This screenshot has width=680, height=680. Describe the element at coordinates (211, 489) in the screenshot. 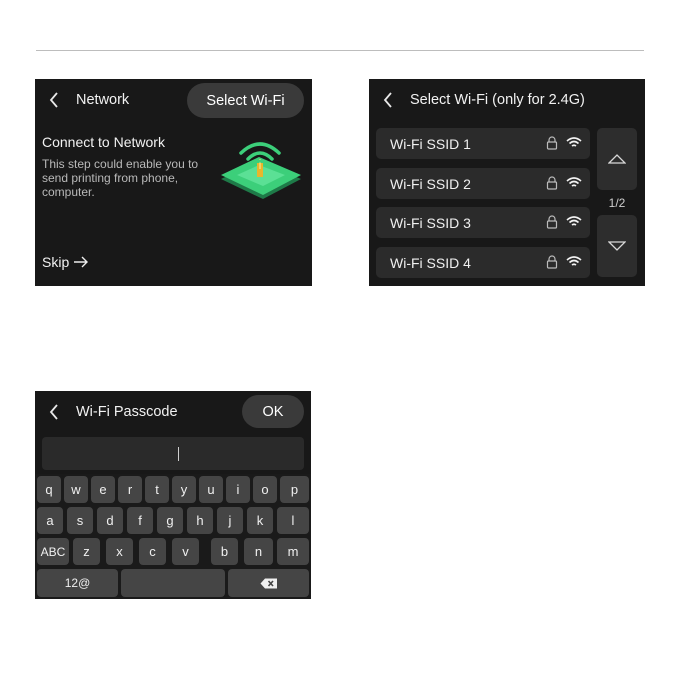

I see `key-u: u` at that location.